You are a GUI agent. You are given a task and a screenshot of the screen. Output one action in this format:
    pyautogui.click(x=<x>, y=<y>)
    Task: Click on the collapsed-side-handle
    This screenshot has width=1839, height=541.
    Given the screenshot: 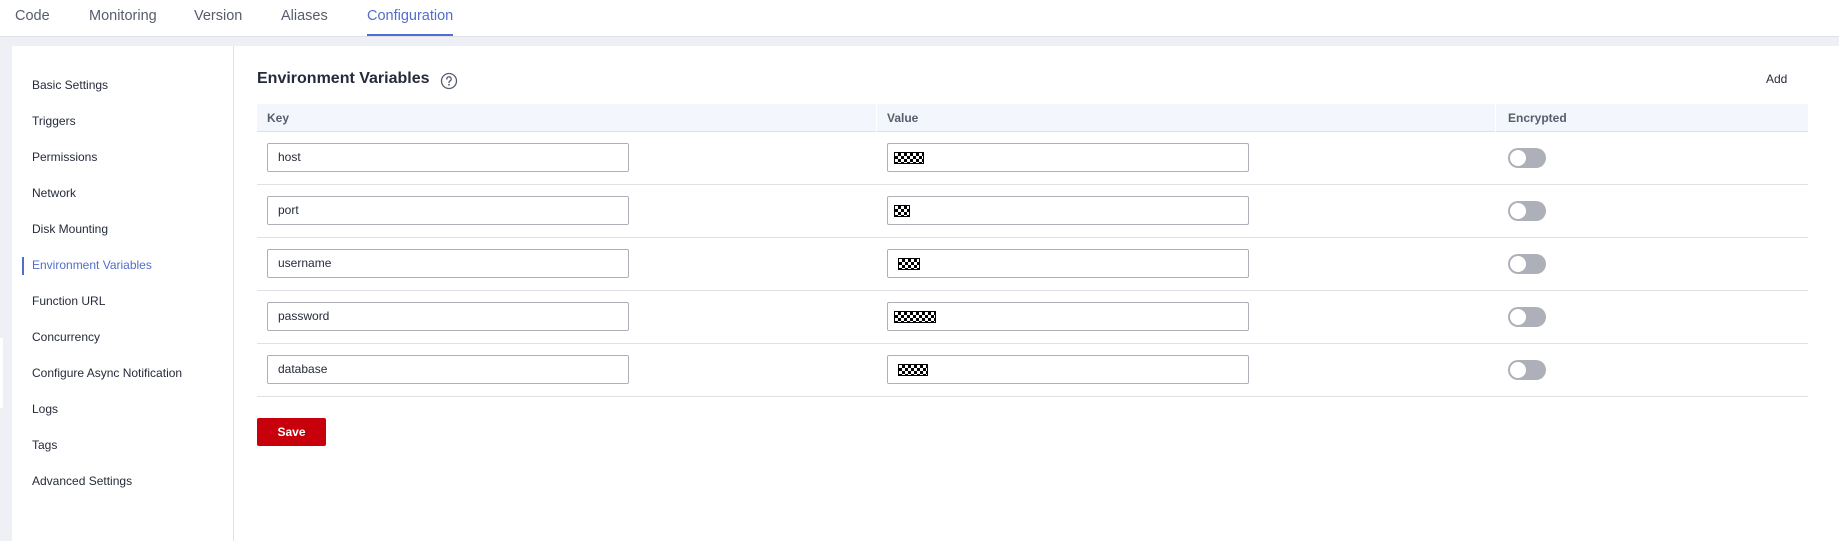 What is the action you would take?
    pyautogui.click(x=1, y=373)
    